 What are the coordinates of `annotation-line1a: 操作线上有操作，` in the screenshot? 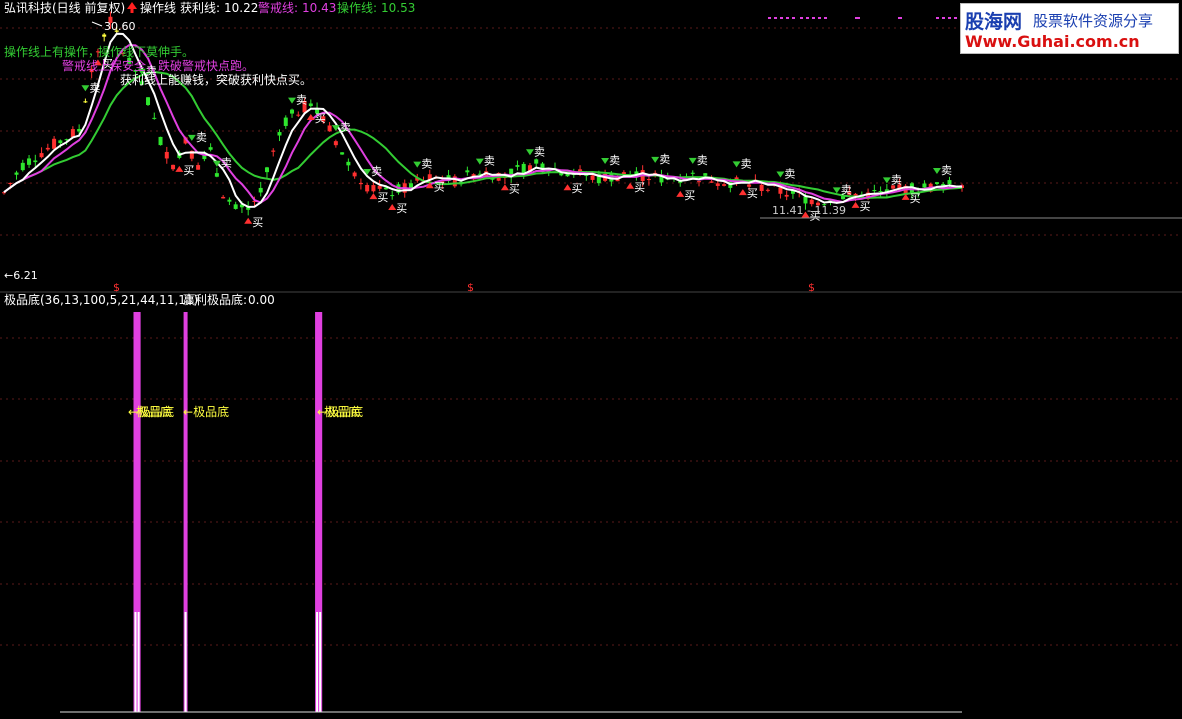 It's located at (52, 51).